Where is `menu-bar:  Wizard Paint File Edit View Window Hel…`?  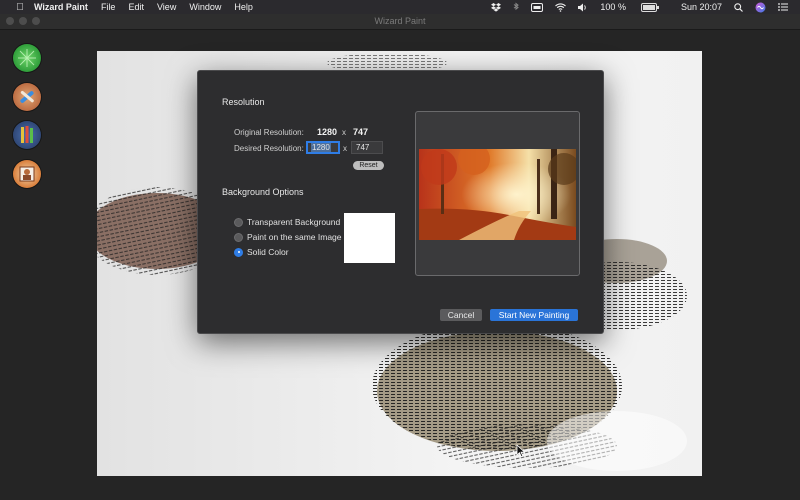
menu-bar:  Wizard Paint File Edit View Window Hel… is located at coordinates (400, 7).